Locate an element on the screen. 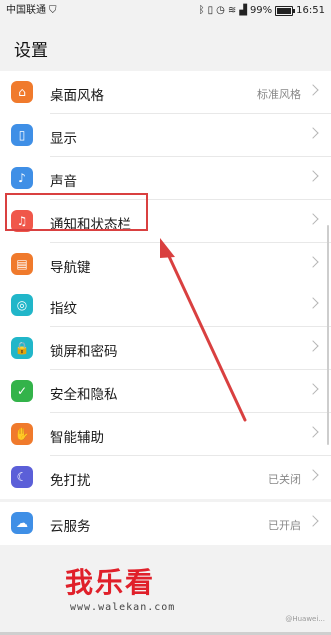 The height and width of the screenshot is (635, 331). settings-row-value: 已关闭 is located at coordinates (284, 479).